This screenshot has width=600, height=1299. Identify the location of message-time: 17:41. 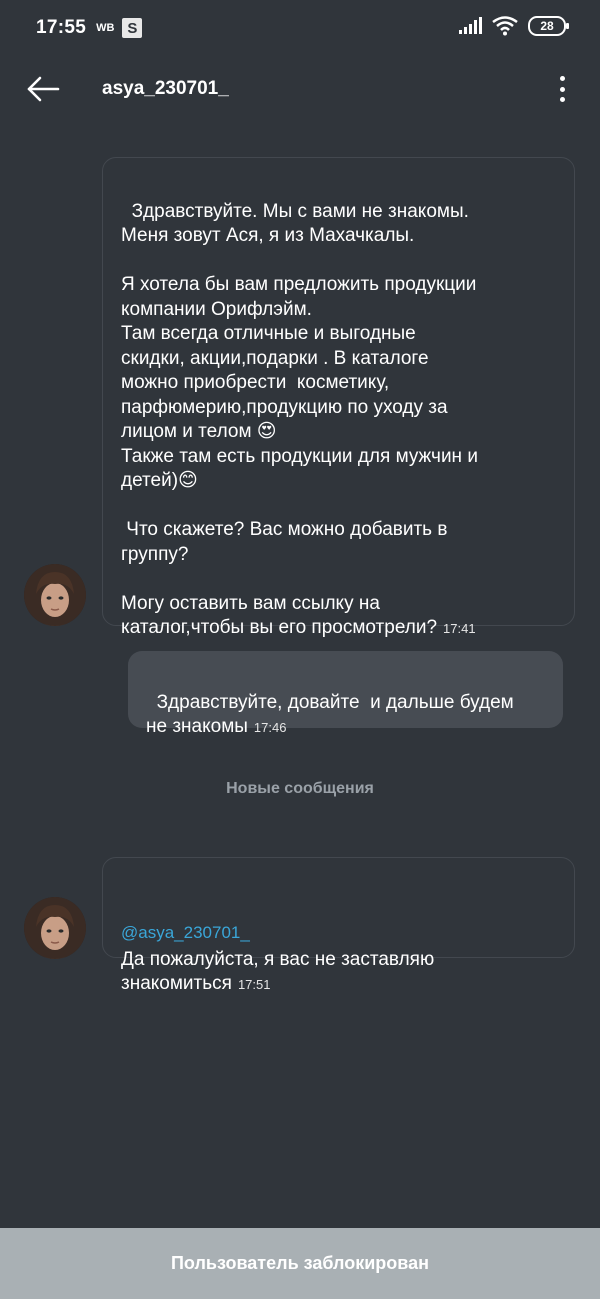
(459, 628).